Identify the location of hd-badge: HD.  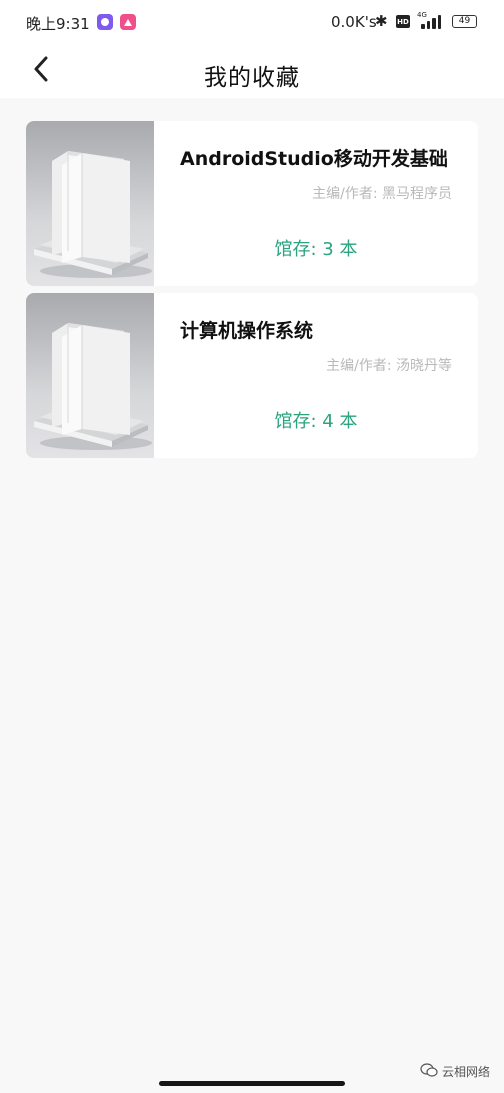
(403, 21).